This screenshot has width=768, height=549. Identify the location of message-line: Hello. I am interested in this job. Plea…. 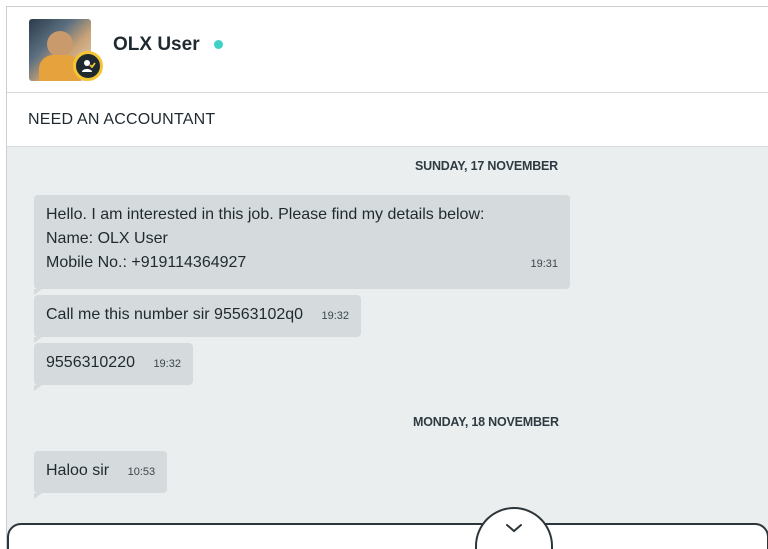
(265, 214).